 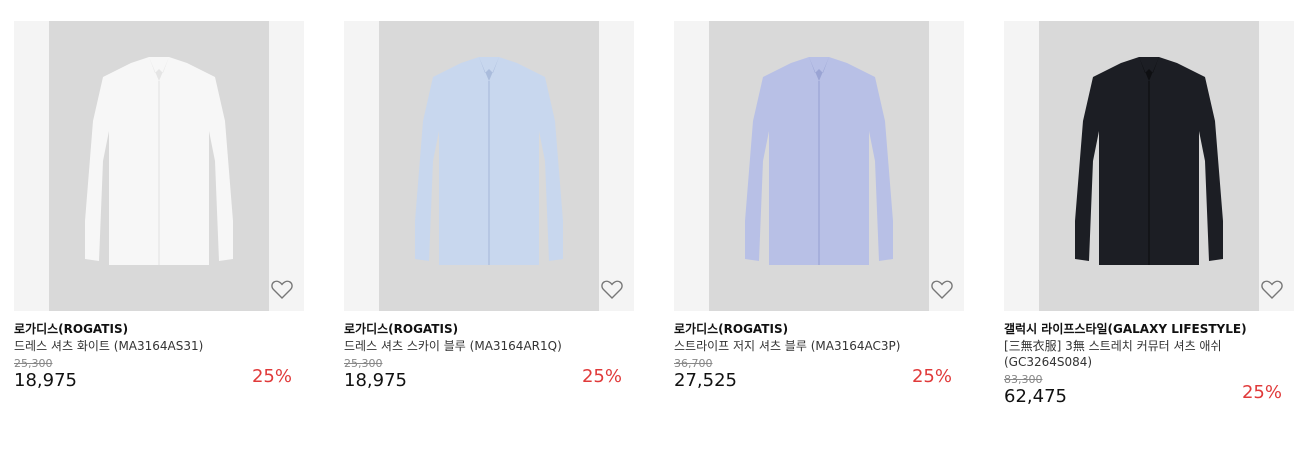 What do you see at coordinates (479, 346) in the screenshot?
I see `product-name: 드레스 셔츠 스카이 블루 (MA3164AR1Q)` at bounding box center [479, 346].